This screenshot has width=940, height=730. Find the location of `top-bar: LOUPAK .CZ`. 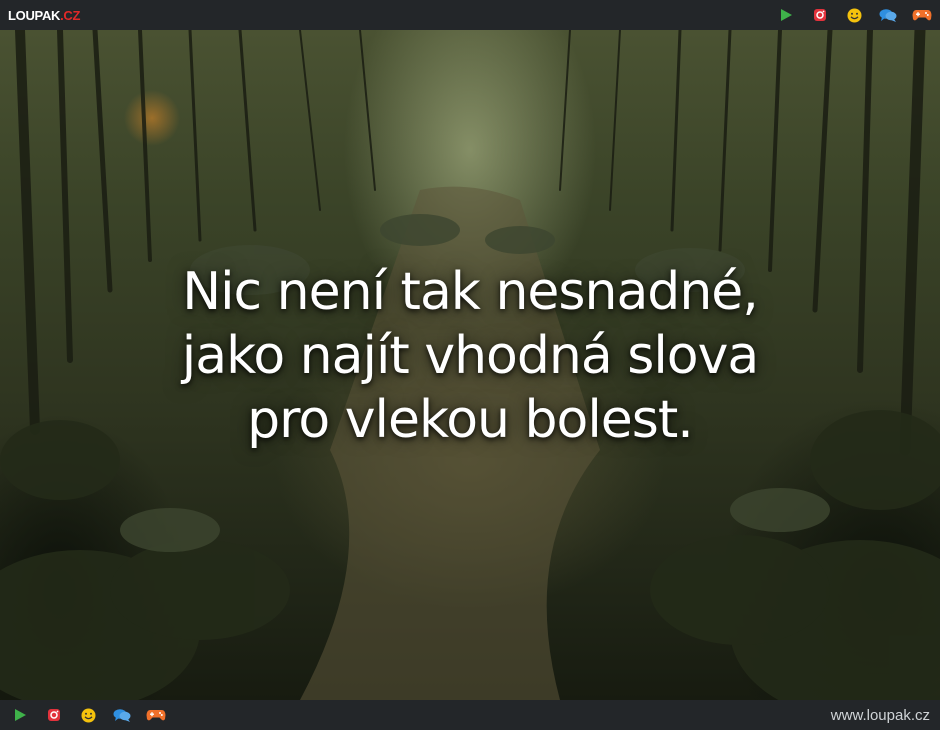

top-bar: LOUPAK .CZ is located at coordinates (470, 15).